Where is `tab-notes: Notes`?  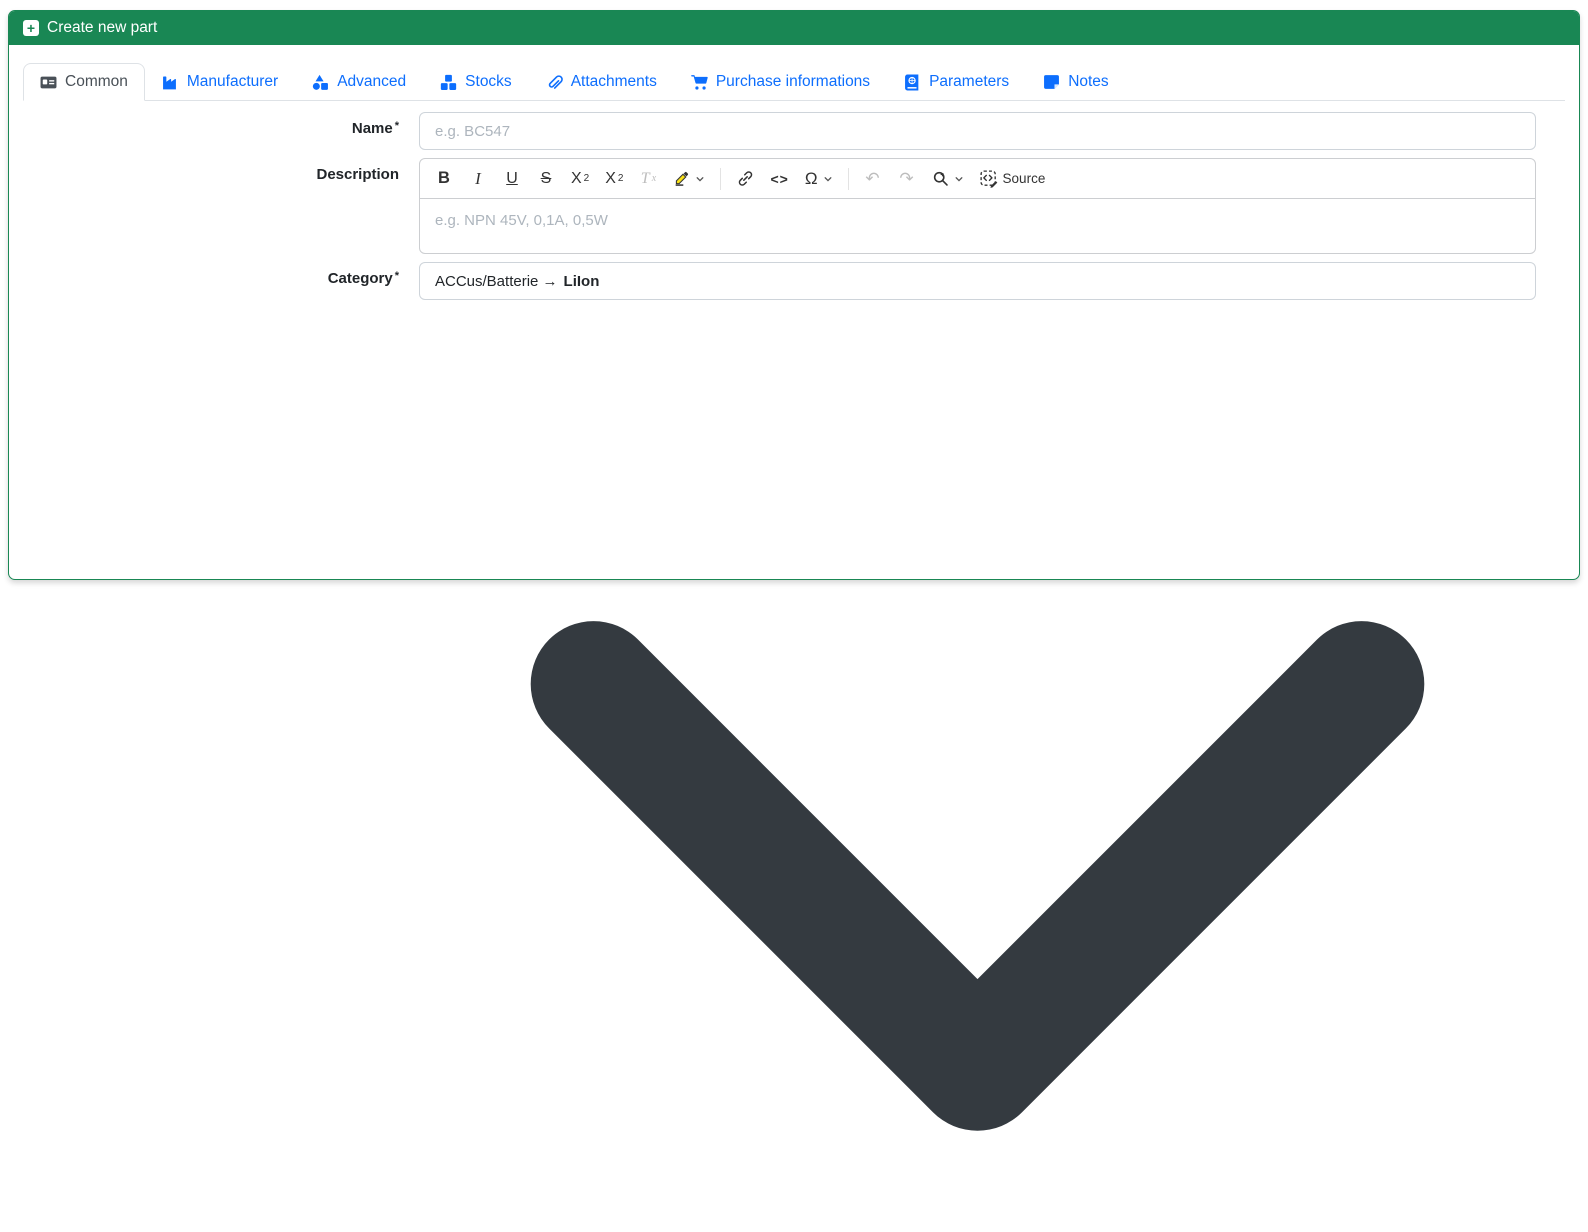
tab-notes: Notes is located at coordinates (1076, 82).